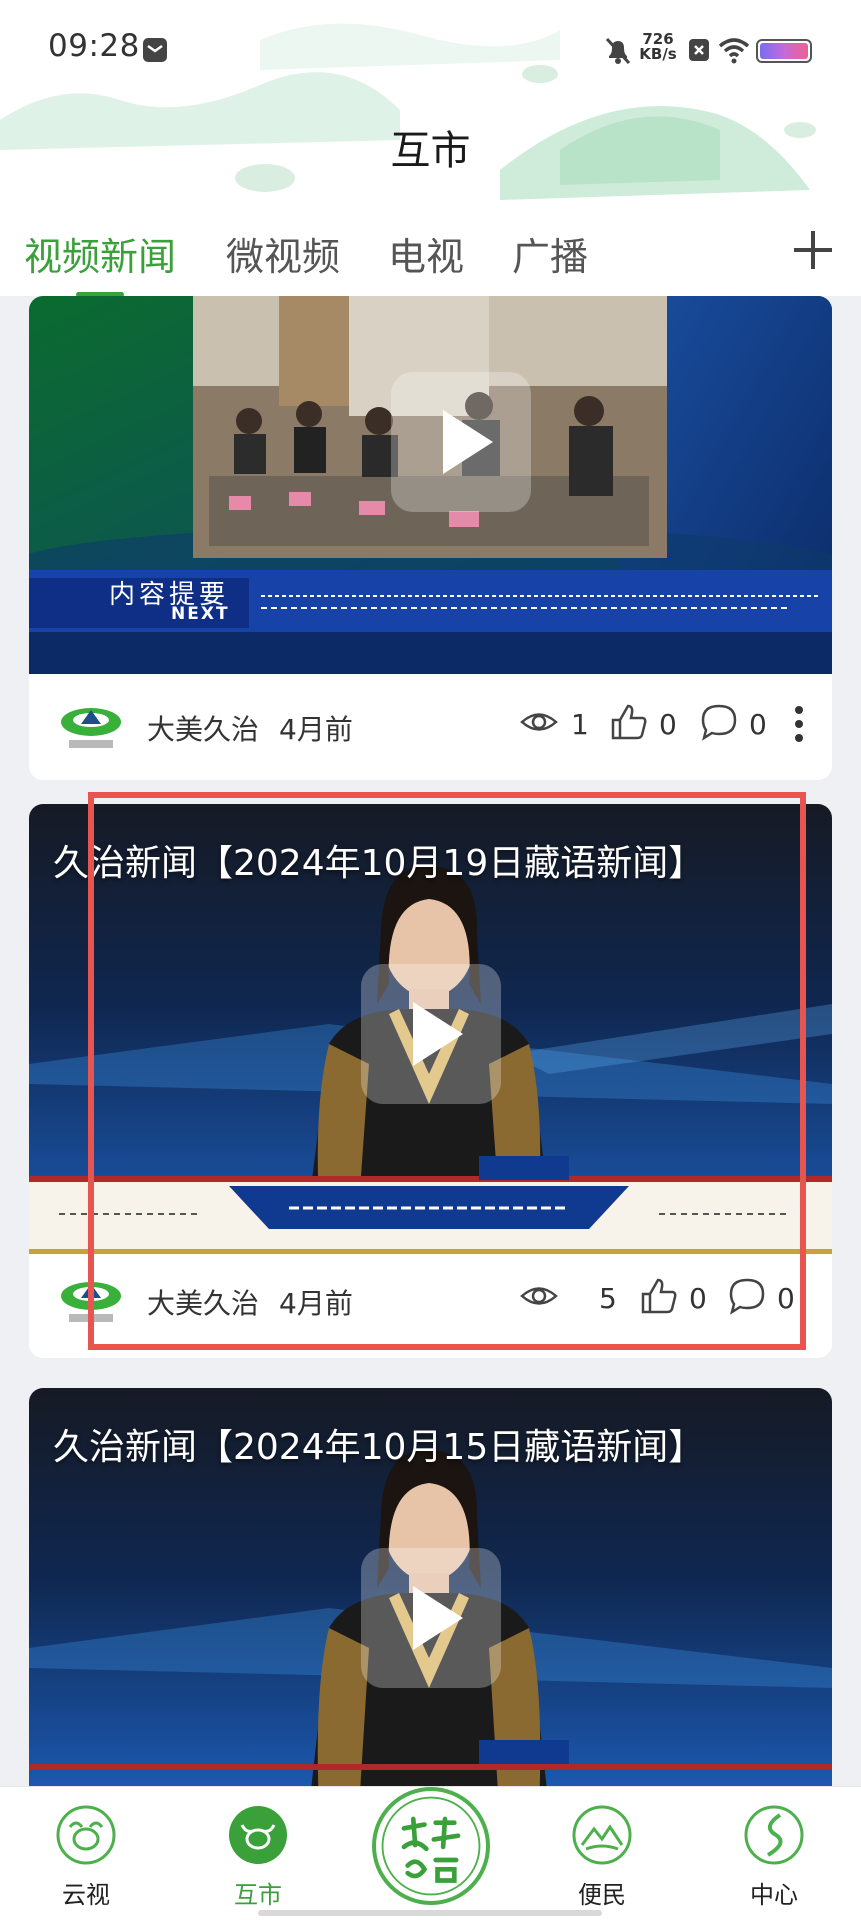 The width and height of the screenshot is (861, 1920). I want to click on status-time: 09:28, so click(94, 46).